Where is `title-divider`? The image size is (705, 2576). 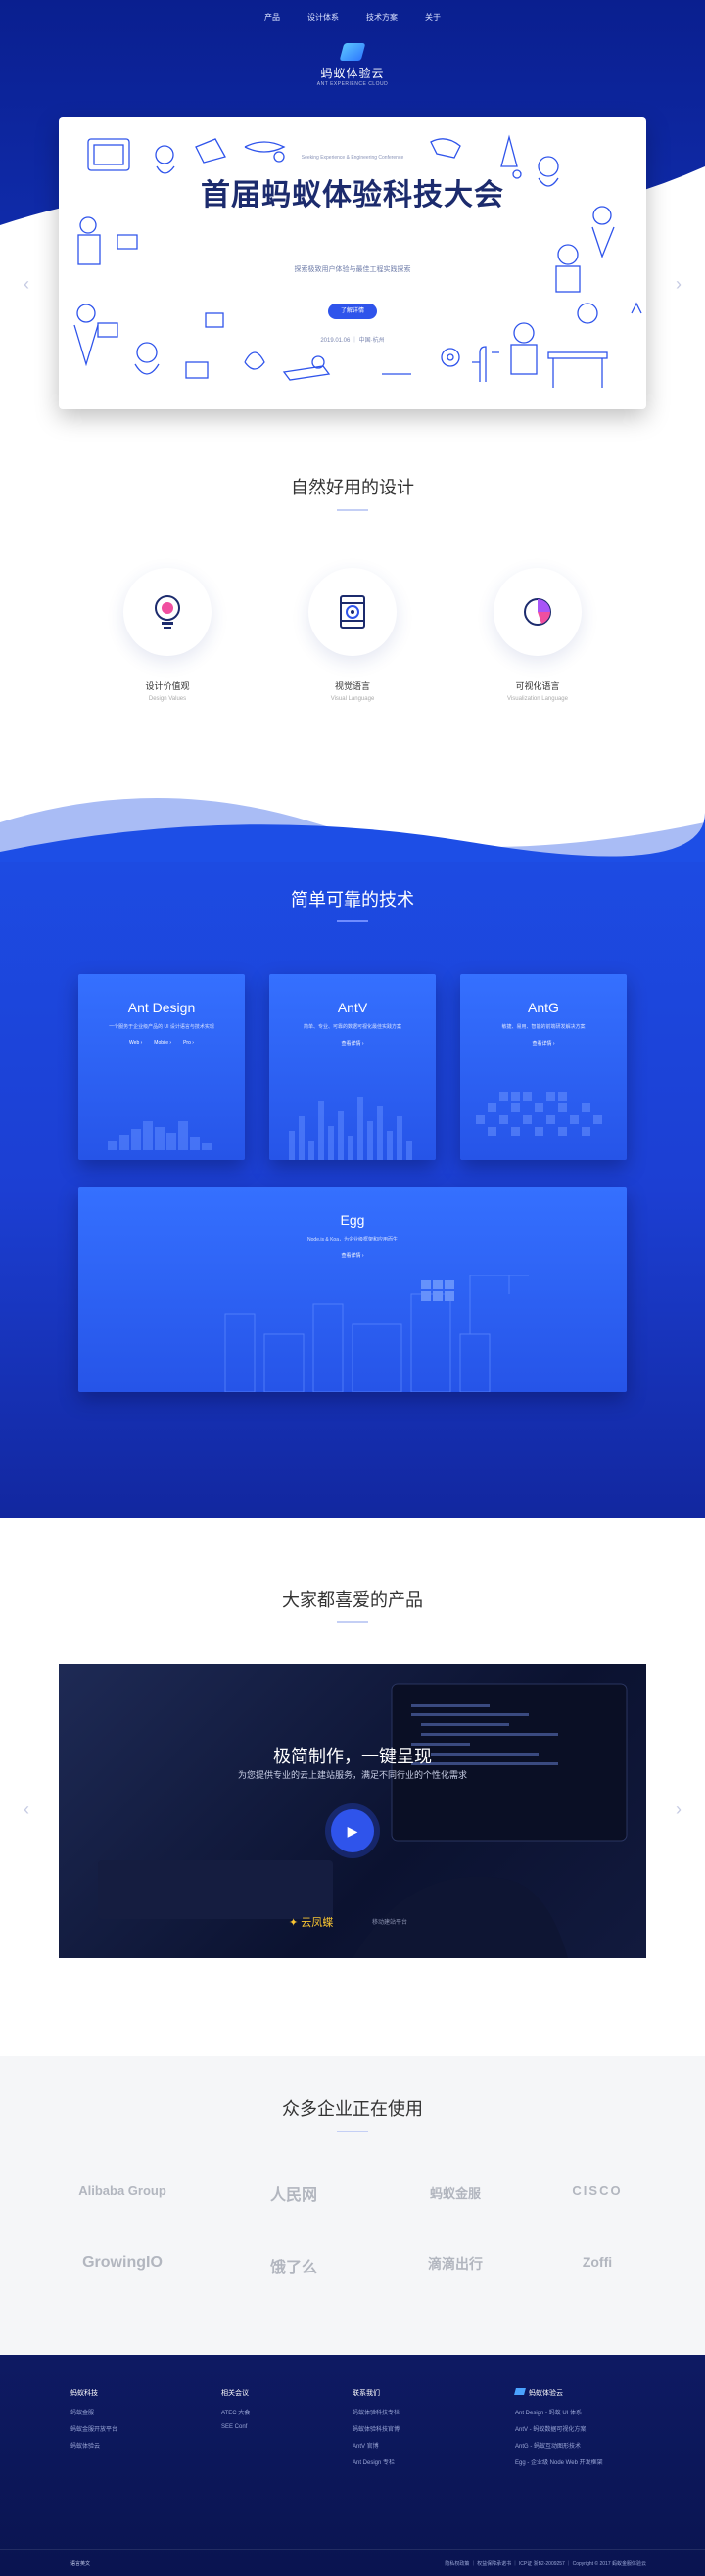
title-divider is located at coordinates (352, 510).